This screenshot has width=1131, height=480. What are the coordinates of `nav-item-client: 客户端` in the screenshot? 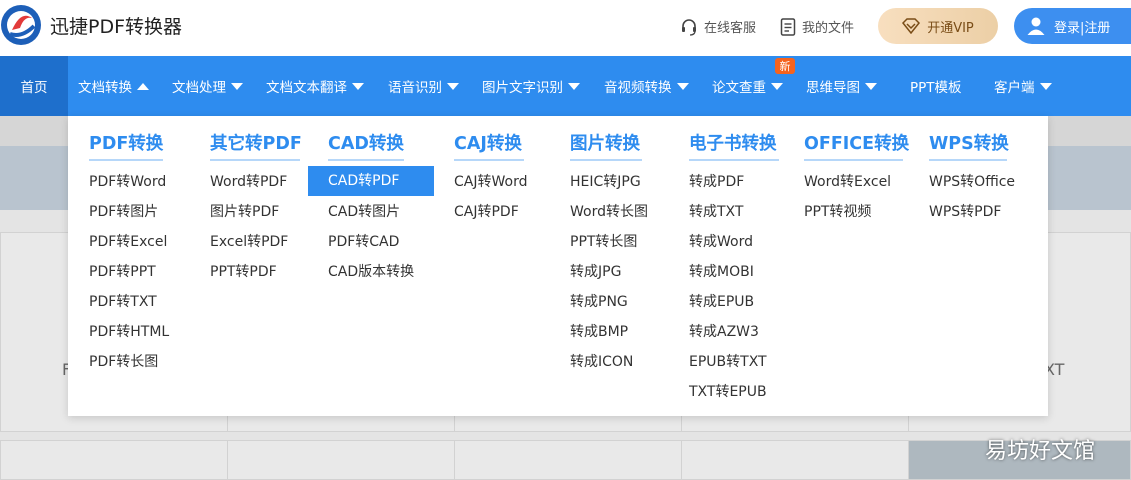 It's located at (1023, 86).